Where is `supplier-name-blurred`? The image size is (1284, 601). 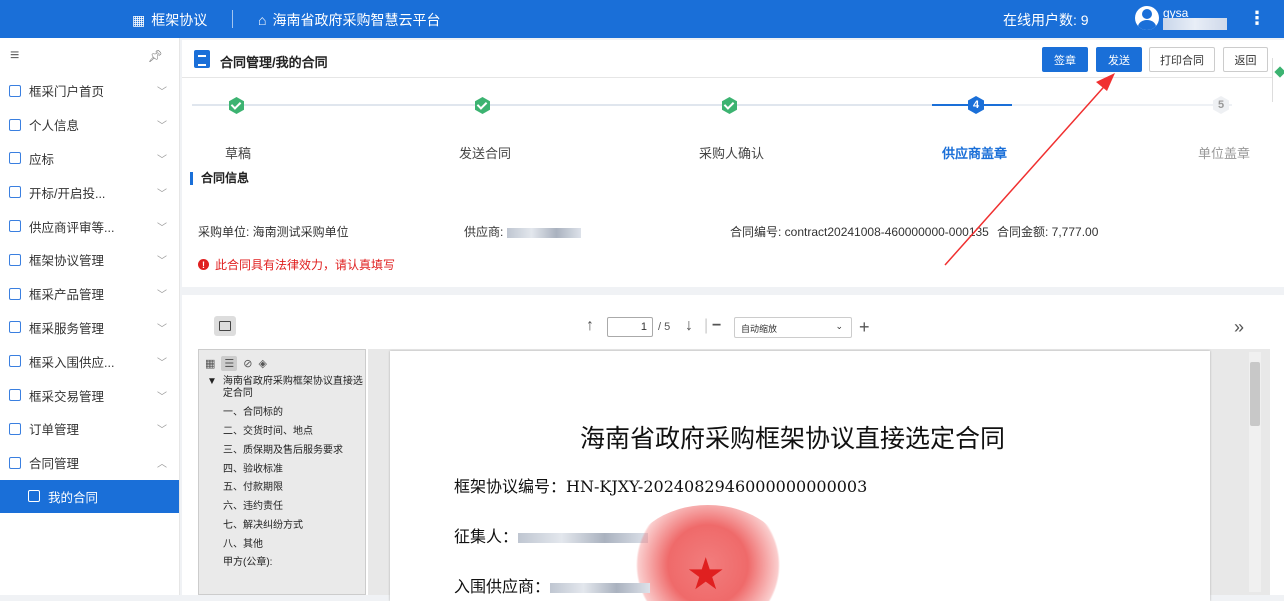
supplier-name-blurred is located at coordinates (600, 587).